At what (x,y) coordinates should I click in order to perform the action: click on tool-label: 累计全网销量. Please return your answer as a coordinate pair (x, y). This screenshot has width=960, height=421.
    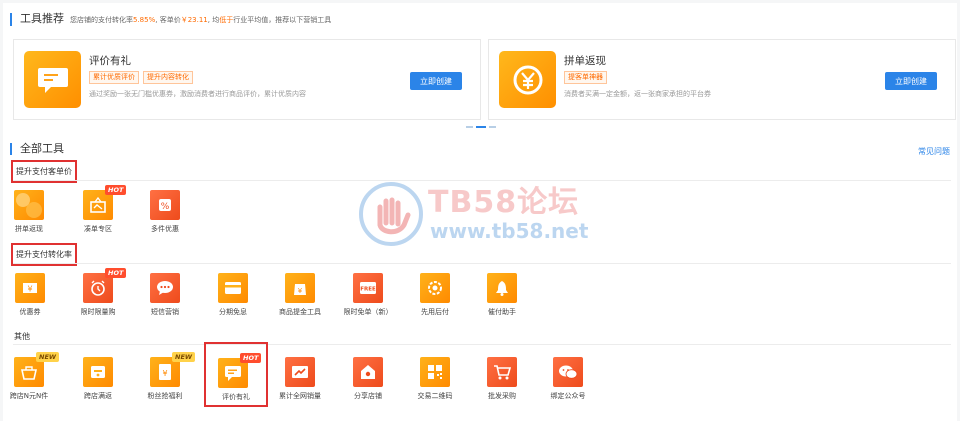
    Looking at the image, I should click on (300, 396).